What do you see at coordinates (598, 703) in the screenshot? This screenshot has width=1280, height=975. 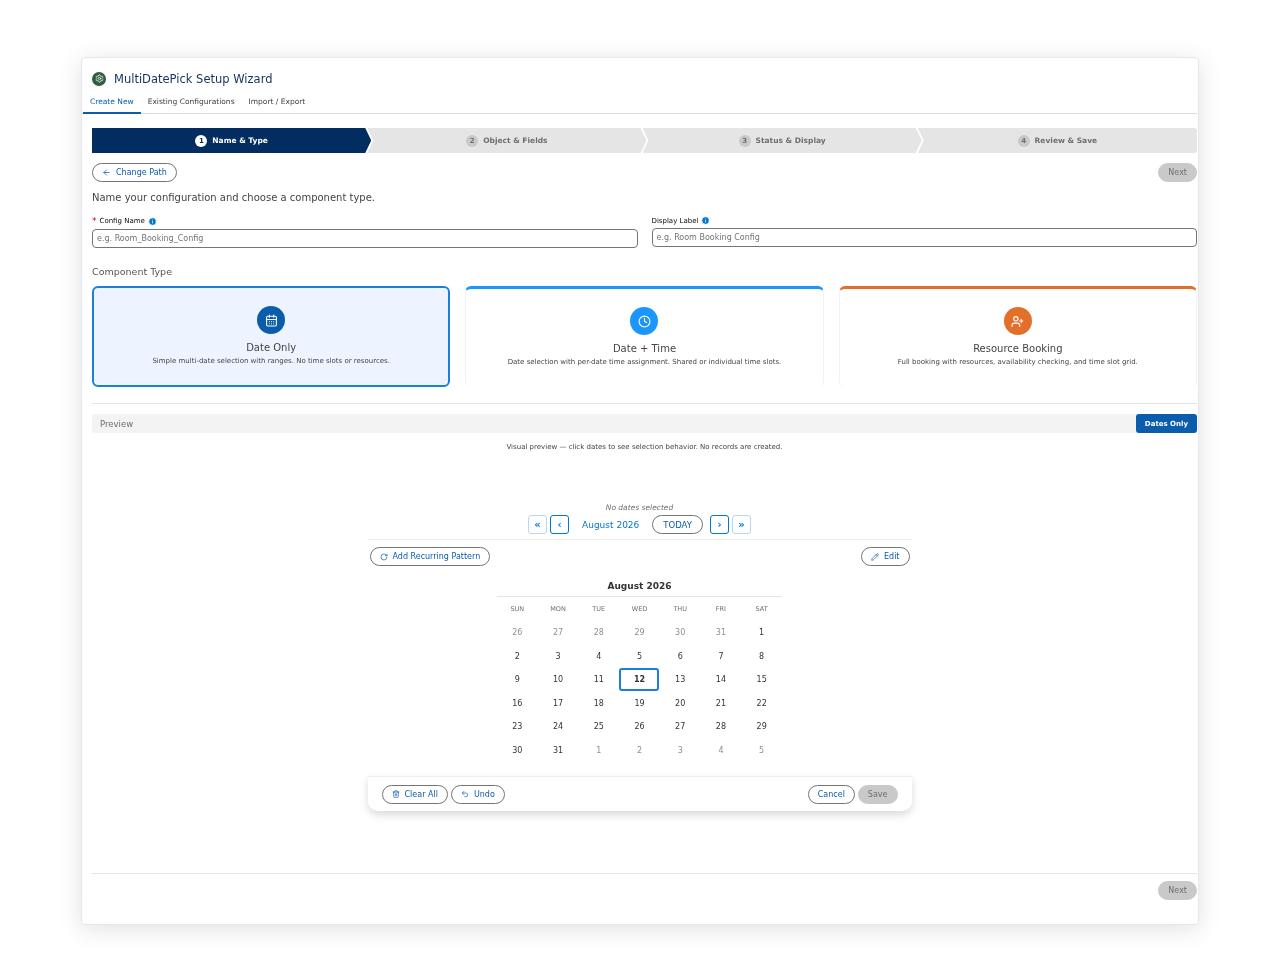 I see `calendar-day: 18` at bounding box center [598, 703].